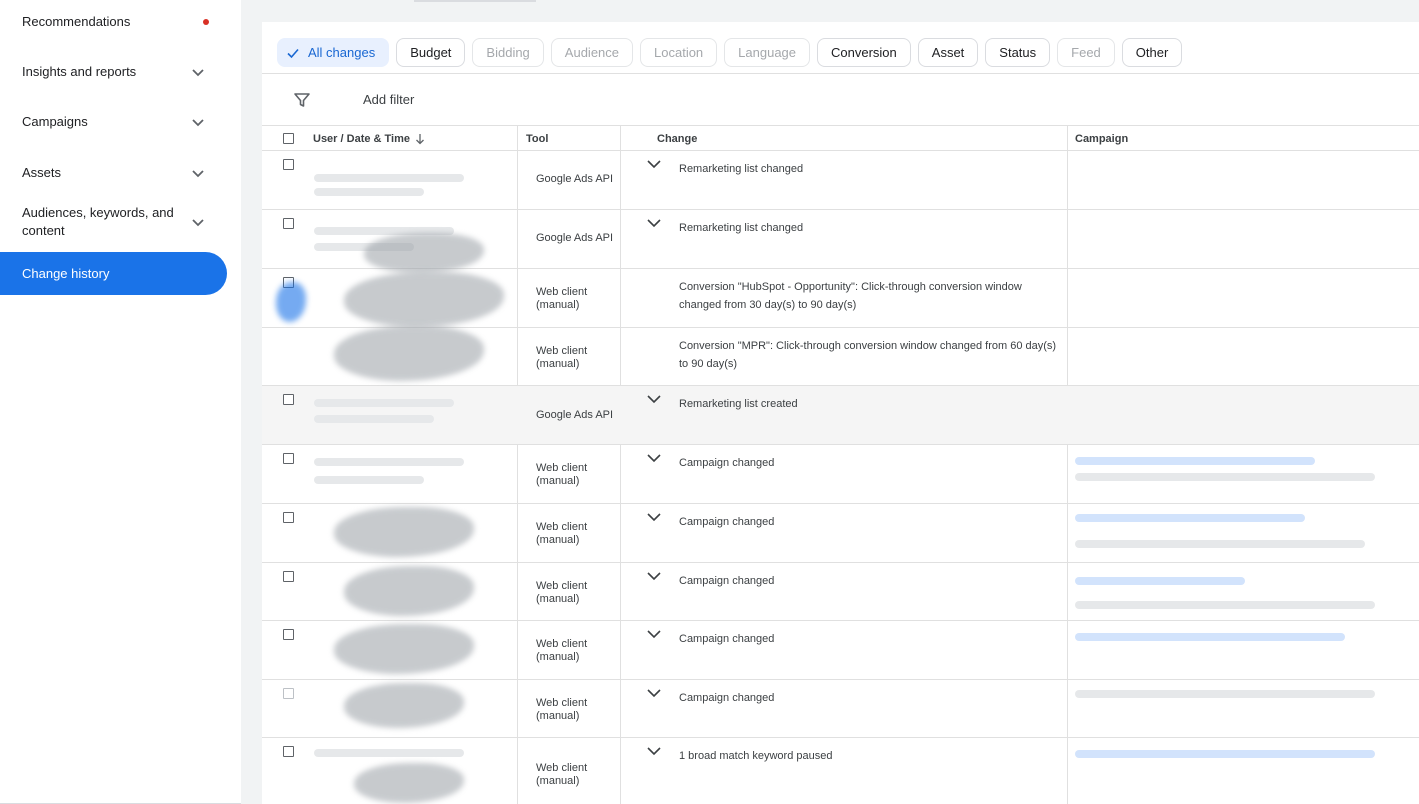 The height and width of the screenshot is (804, 1419). I want to click on select-all-cell, so click(288, 138).